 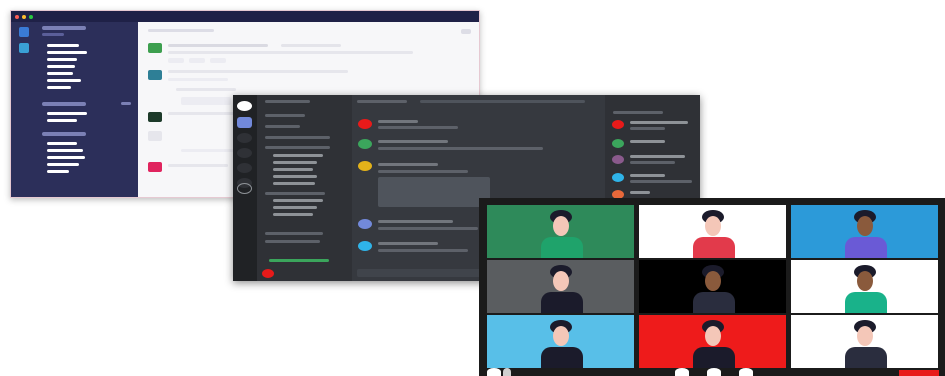 I want to click on attachment, so click(x=206, y=101).